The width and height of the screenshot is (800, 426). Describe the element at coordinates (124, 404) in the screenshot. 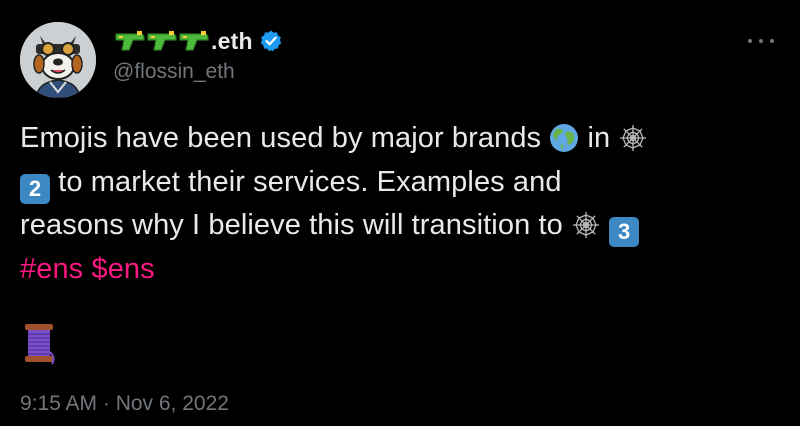

I see `tweet-timestamp: 9:15 AM · Nov 6, 2022` at that location.